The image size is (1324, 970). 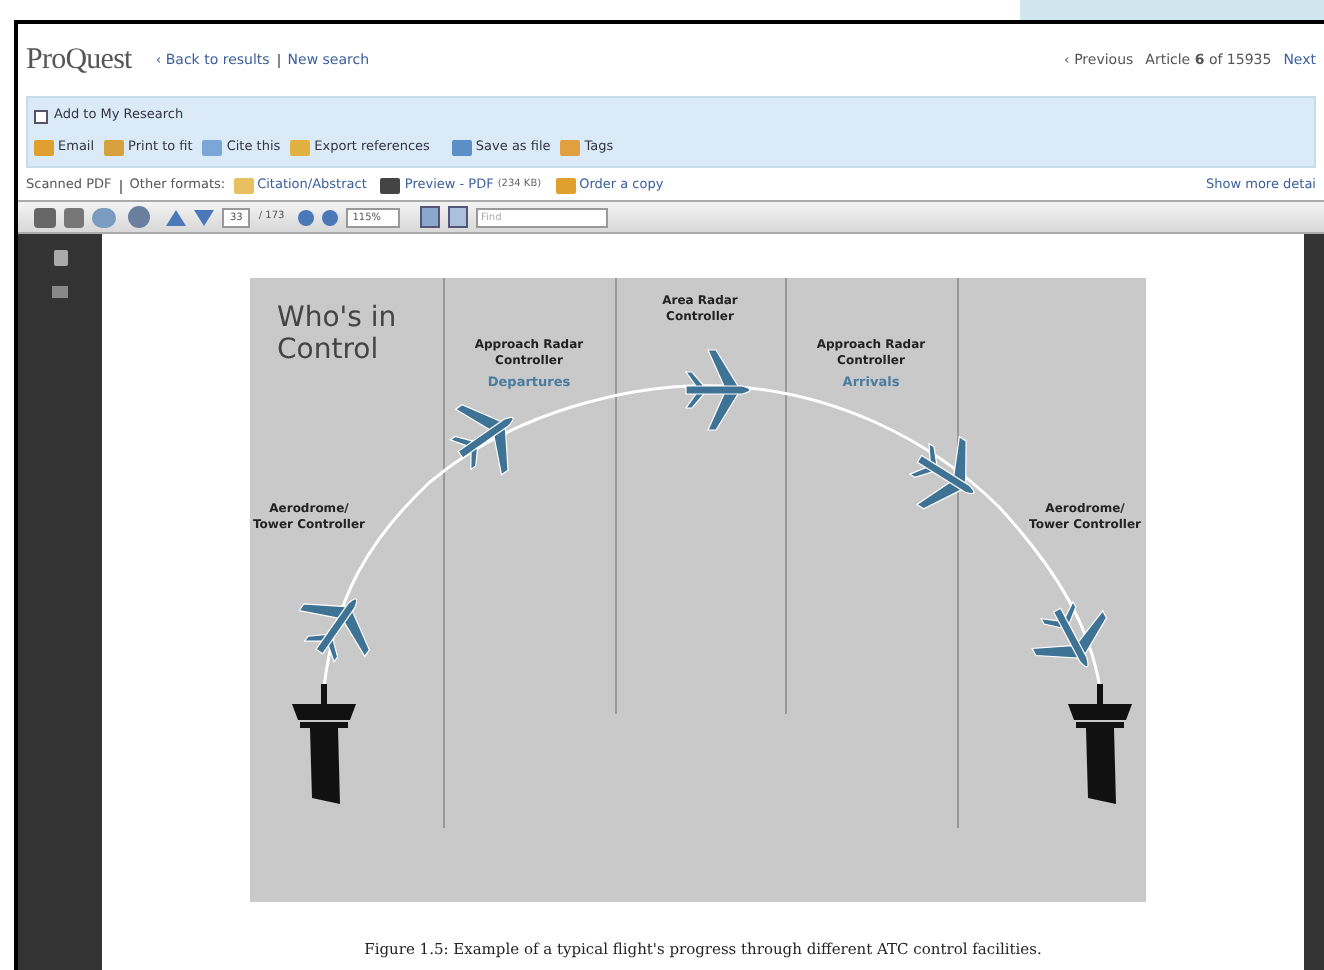 What do you see at coordinates (79, 60) in the screenshot?
I see `logo: ProQuest` at bounding box center [79, 60].